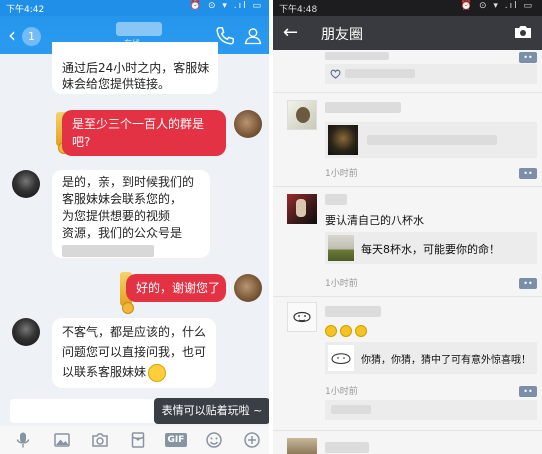  Describe the element at coordinates (253, 36) in the screenshot. I see `contact-profile-icon` at that location.